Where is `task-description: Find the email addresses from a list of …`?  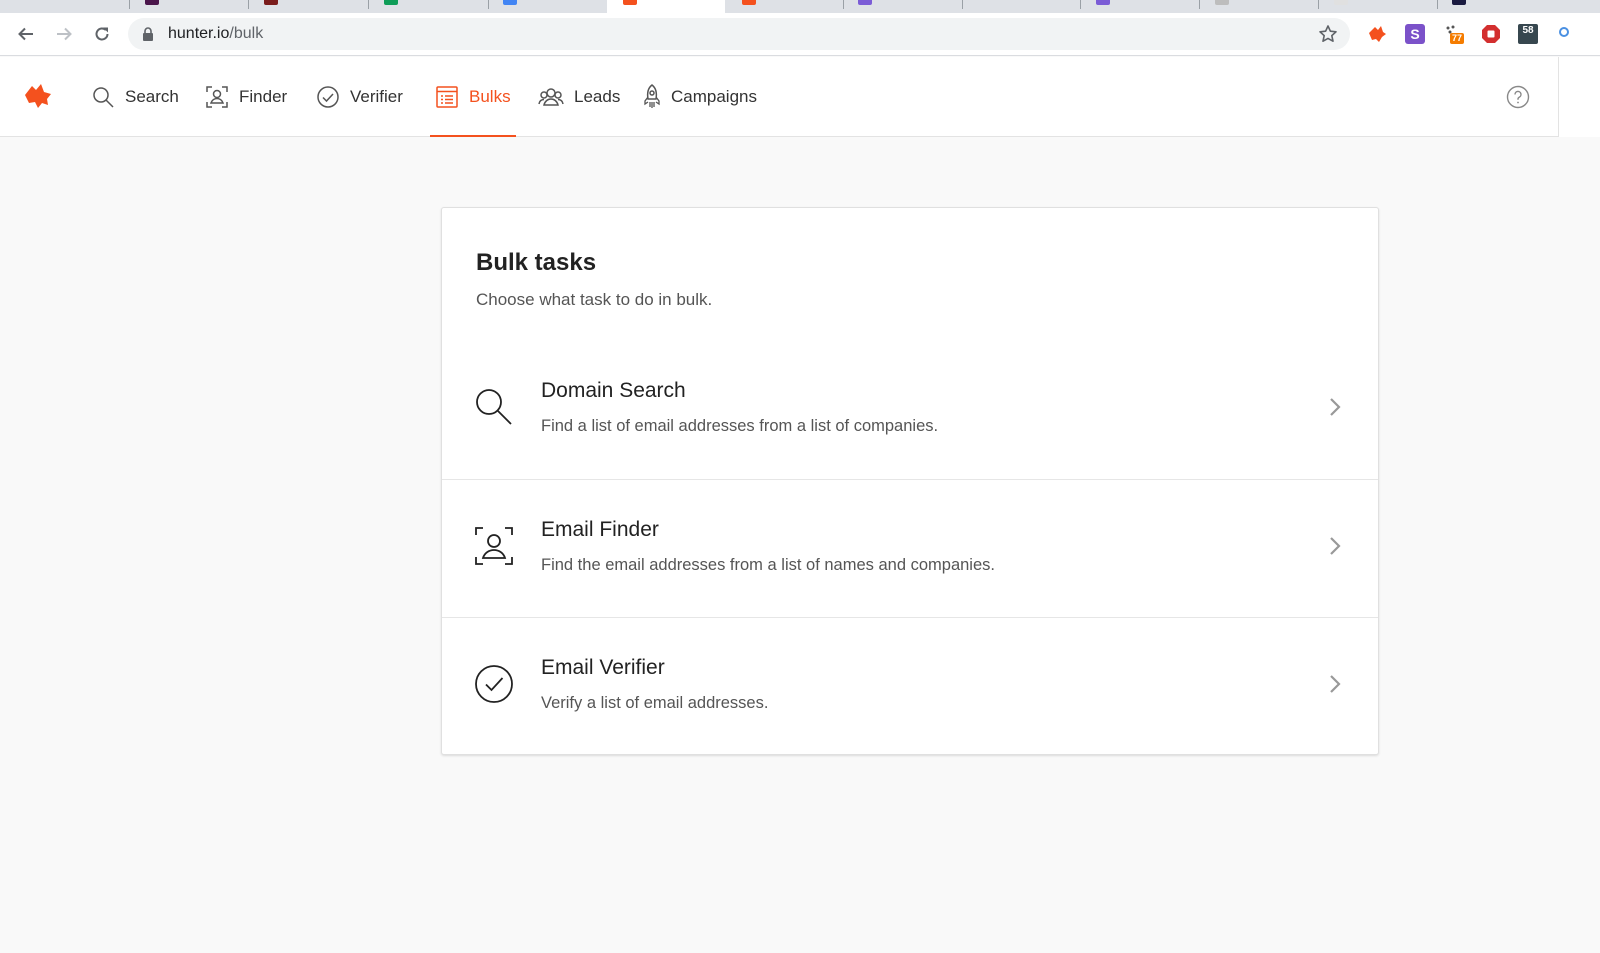 task-description: Find the email addresses from a list of … is located at coordinates (768, 565).